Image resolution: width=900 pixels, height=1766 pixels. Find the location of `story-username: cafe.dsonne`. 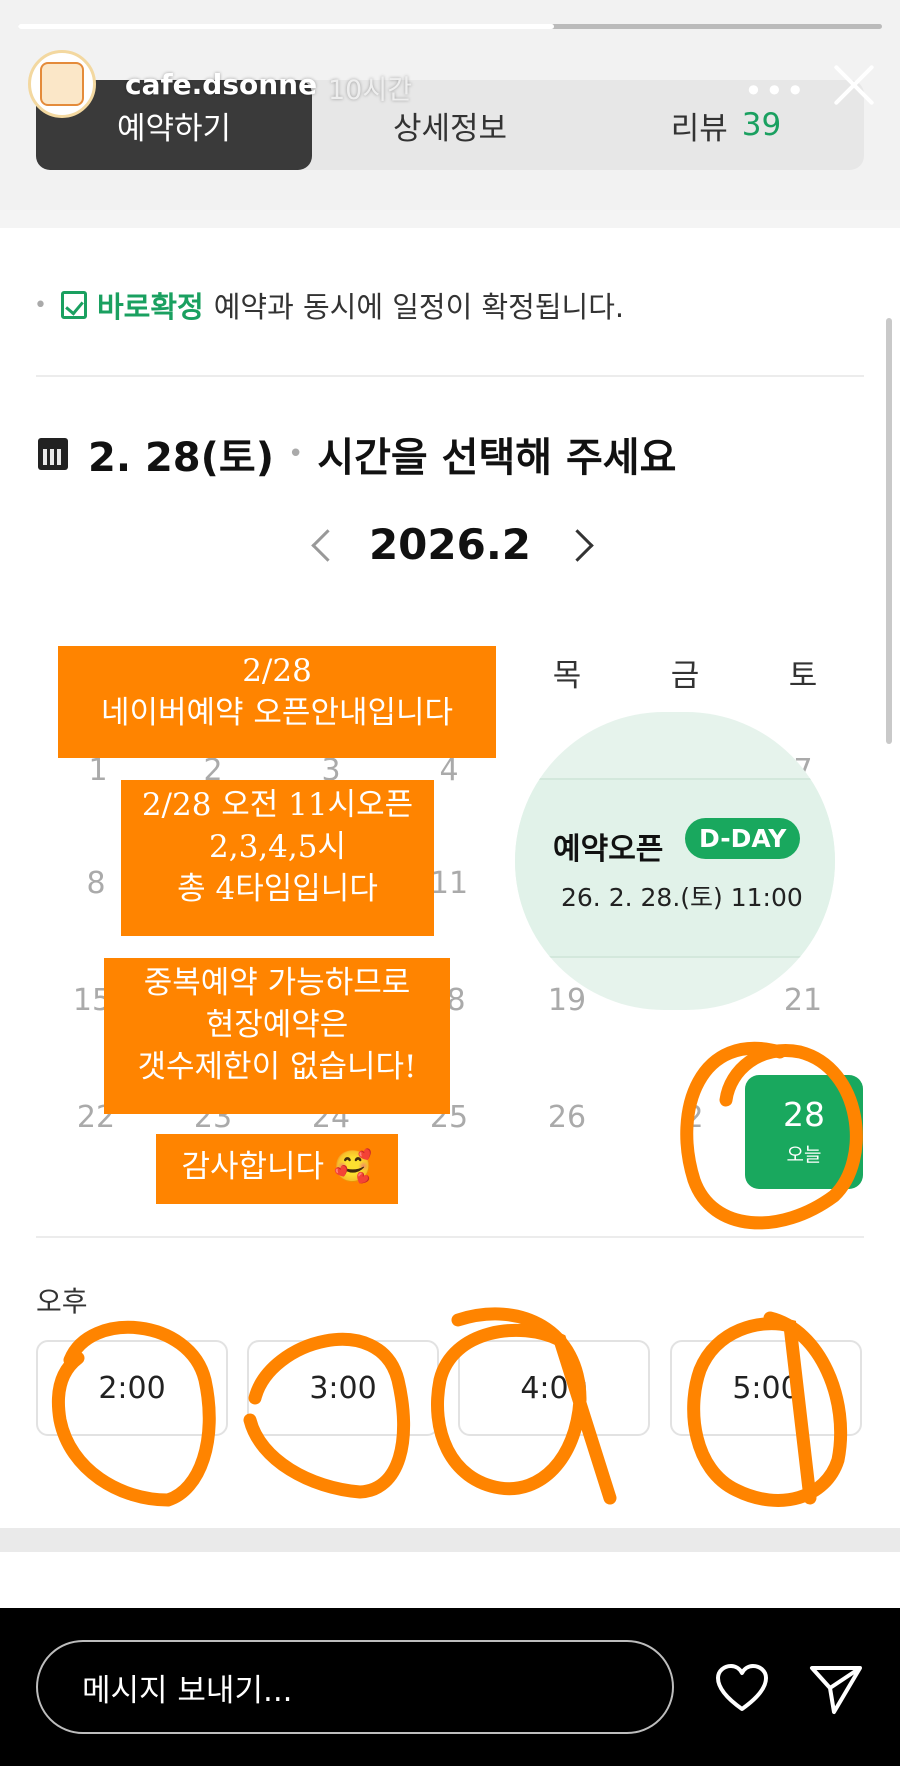

story-username: cafe.dsonne is located at coordinates (221, 84).